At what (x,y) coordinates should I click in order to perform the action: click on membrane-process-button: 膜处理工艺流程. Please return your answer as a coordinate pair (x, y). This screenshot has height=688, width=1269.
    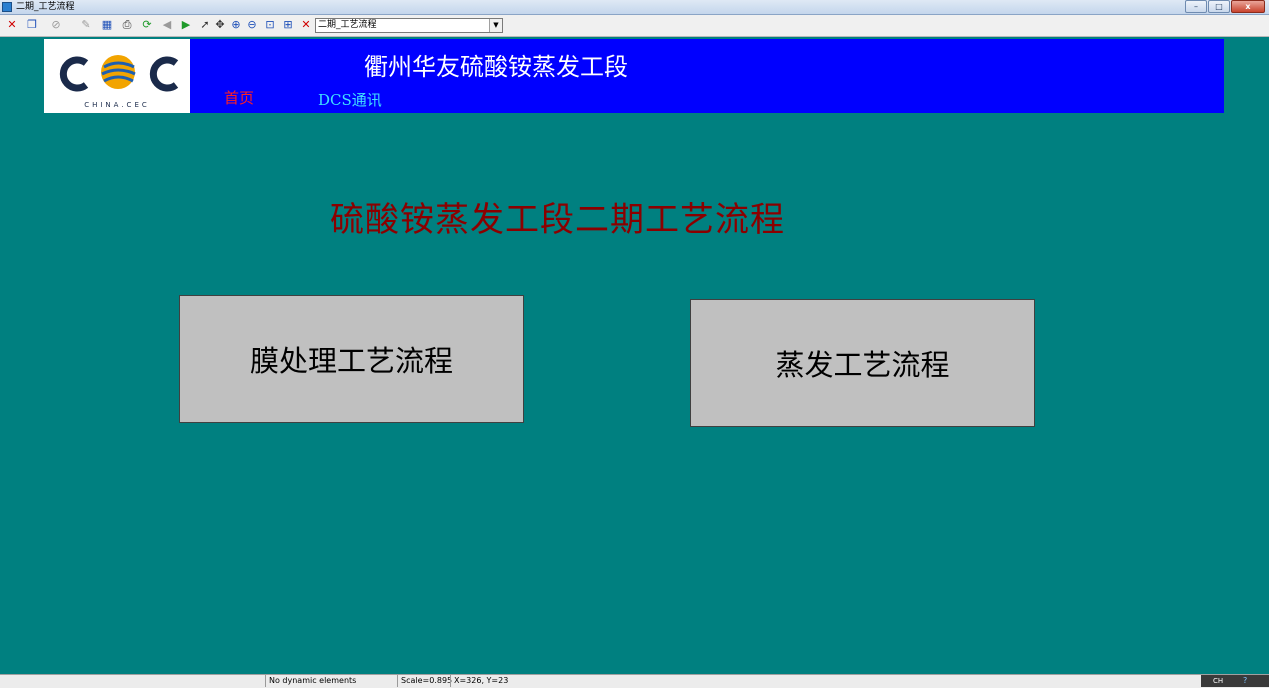
    Looking at the image, I should click on (351, 359).